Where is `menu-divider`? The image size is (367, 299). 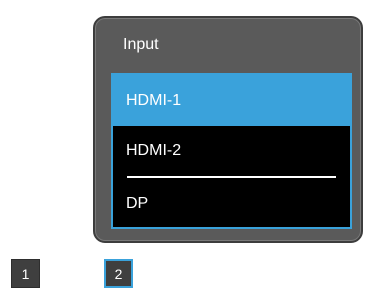 menu-divider is located at coordinates (231, 177).